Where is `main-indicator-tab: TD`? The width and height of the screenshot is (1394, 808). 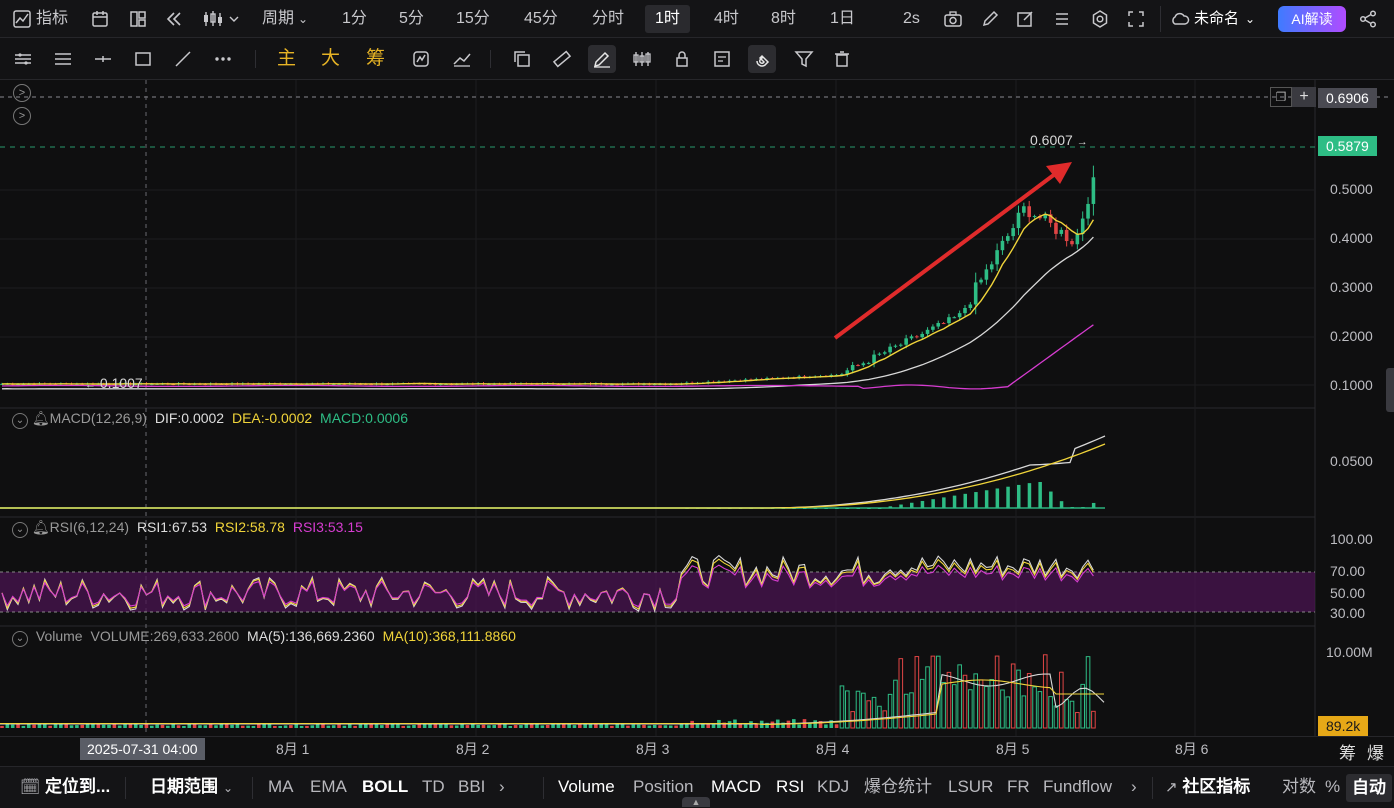 main-indicator-tab: TD is located at coordinates (433, 787).